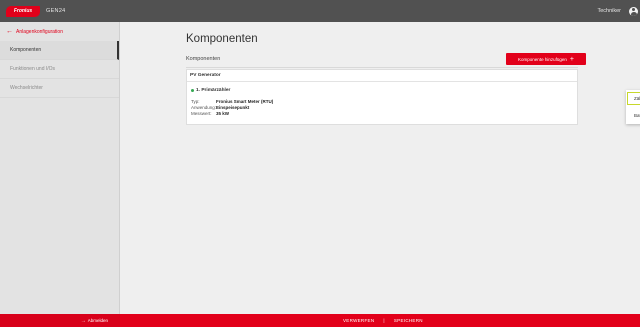  What do you see at coordinates (83, 320) in the screenshot?
I see `logout-arrow-icon: →` at bounding box center [83, 320].